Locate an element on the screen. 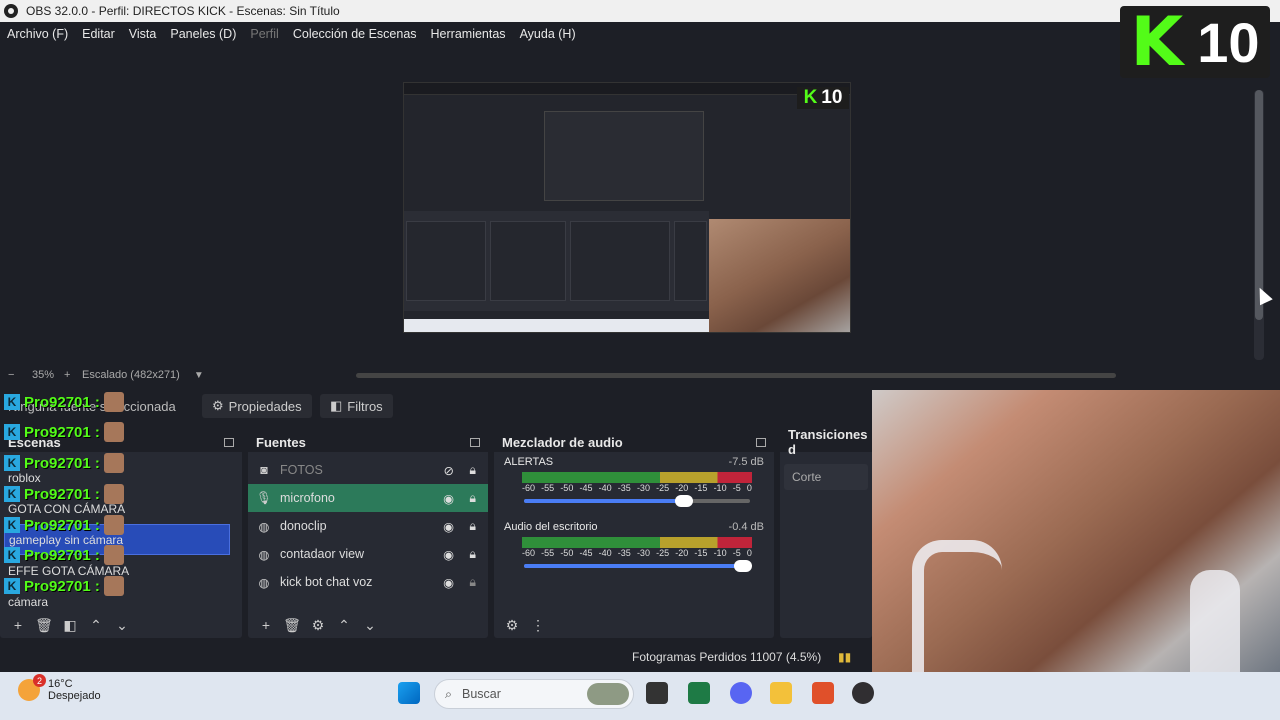 This screenshot has width=1280, height=720. obs-logo-icon is located at coordinates (11, 11).